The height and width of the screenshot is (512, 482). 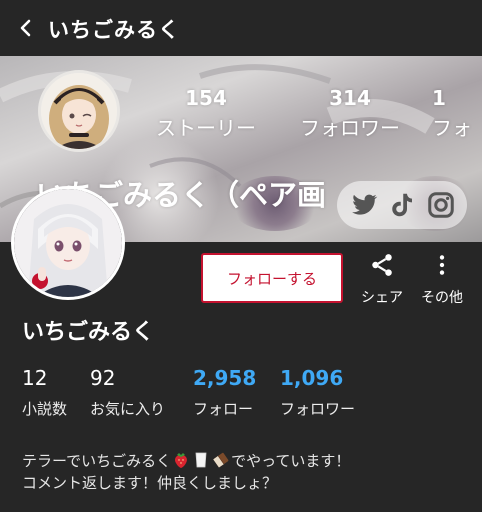 What do you see at coordinates (44, 392) in the screenshot?
I see `stat-novels: 12 小説数` at bounding box center [44, 392].